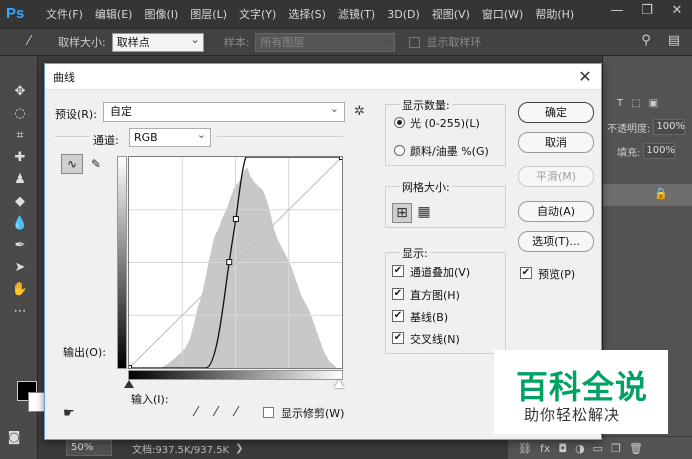 The image size is (692, 459). I want to click on photoshop-logo: Ps, so click(15, 13).